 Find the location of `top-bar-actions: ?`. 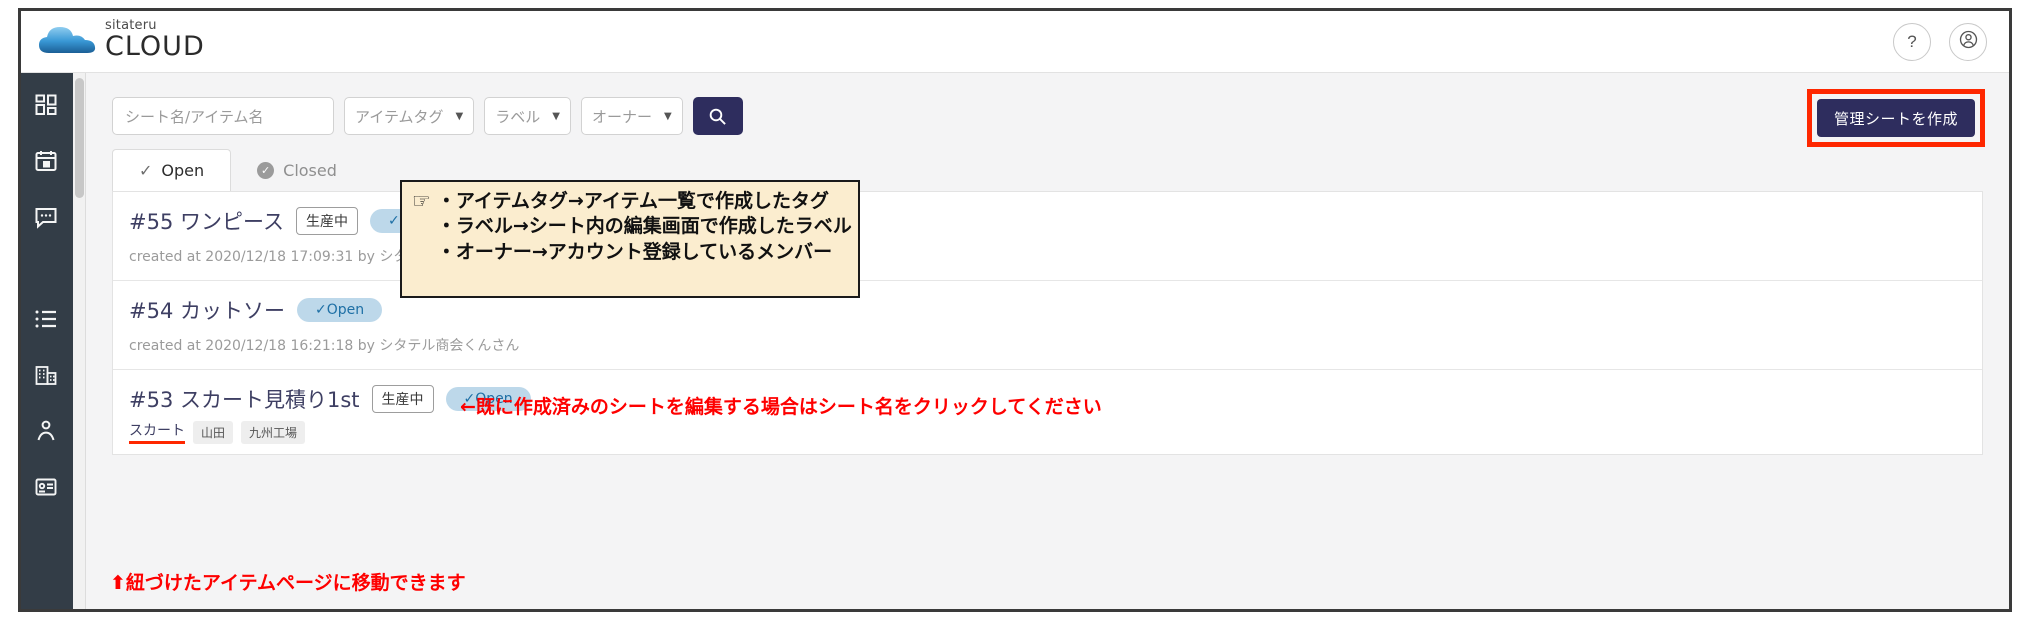

top-bar-actions: ? is located at coordinates (1940, 42).